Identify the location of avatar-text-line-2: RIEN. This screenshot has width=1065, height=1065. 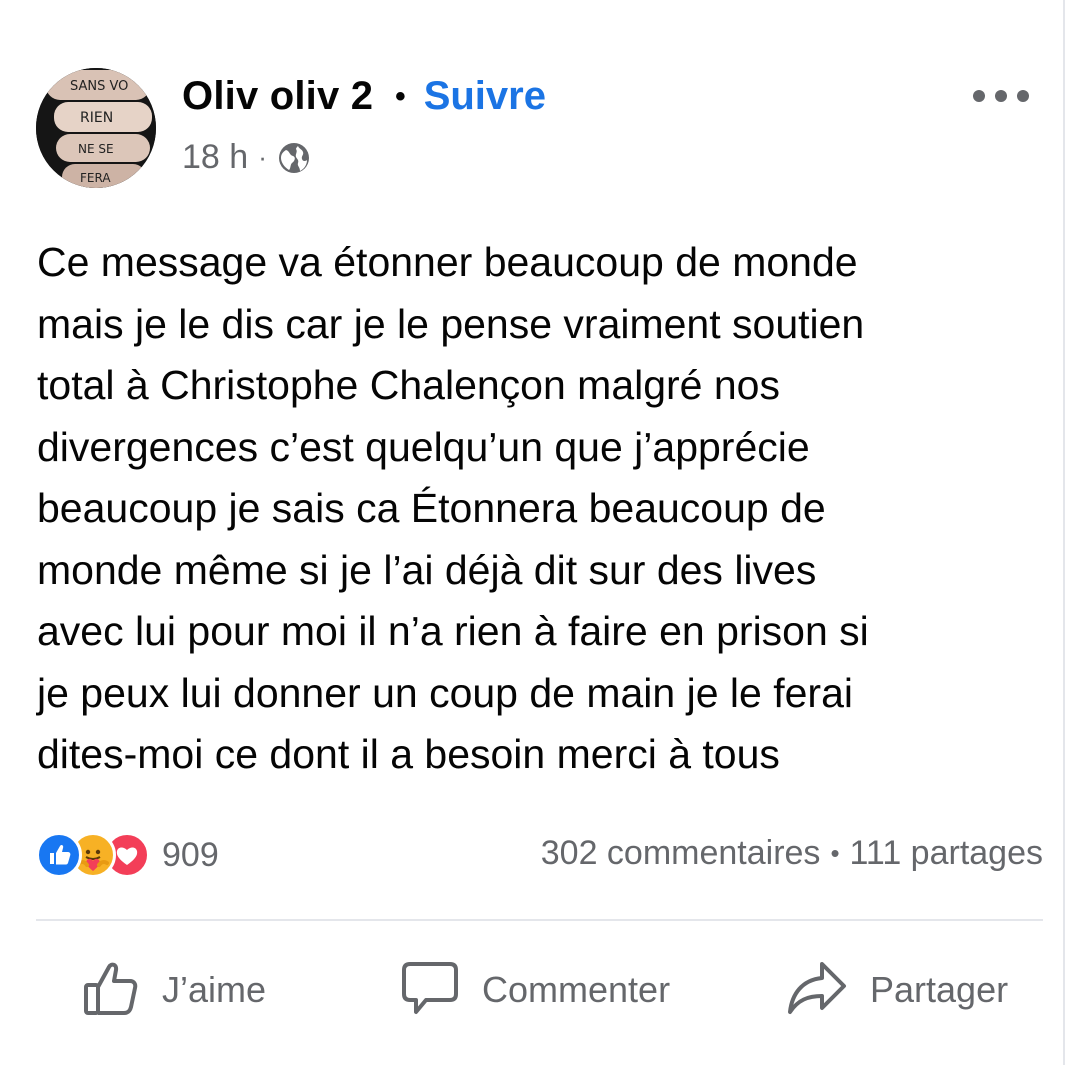
(96, 118).